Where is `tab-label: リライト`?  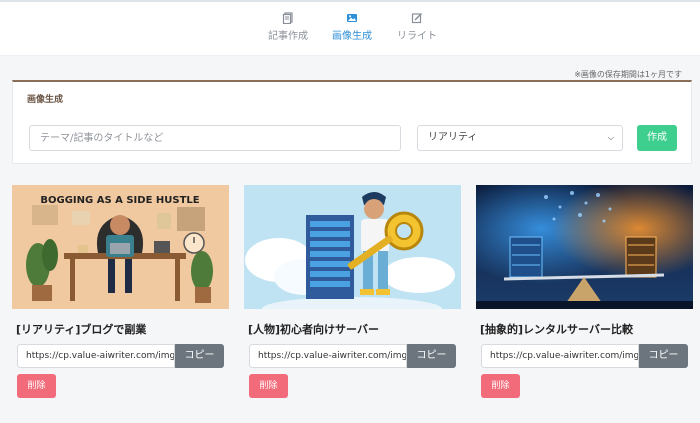 tab-label: リライト is located at coordinates (417, 36).